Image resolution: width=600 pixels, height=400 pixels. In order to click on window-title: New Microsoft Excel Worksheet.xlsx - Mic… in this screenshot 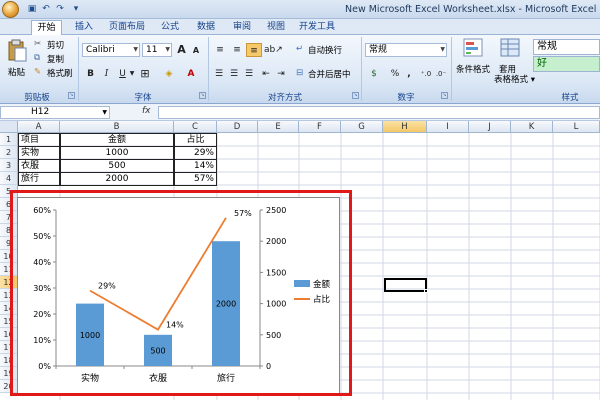, I will do `click(471, 9)`.